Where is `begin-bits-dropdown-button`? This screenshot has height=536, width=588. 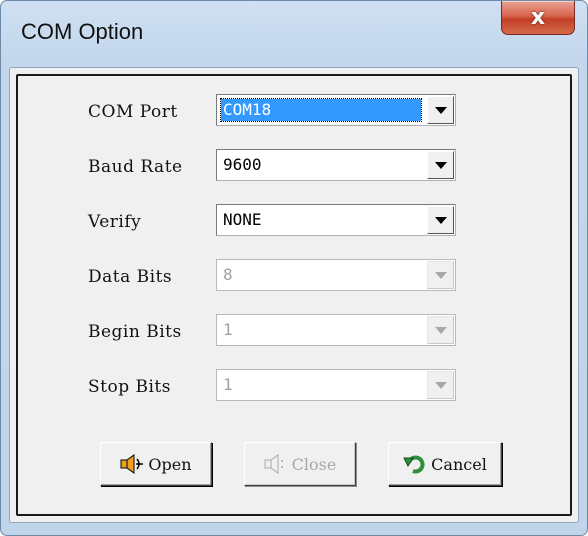 begin-bits-dropdown-button is located at coordinates (440, 330).